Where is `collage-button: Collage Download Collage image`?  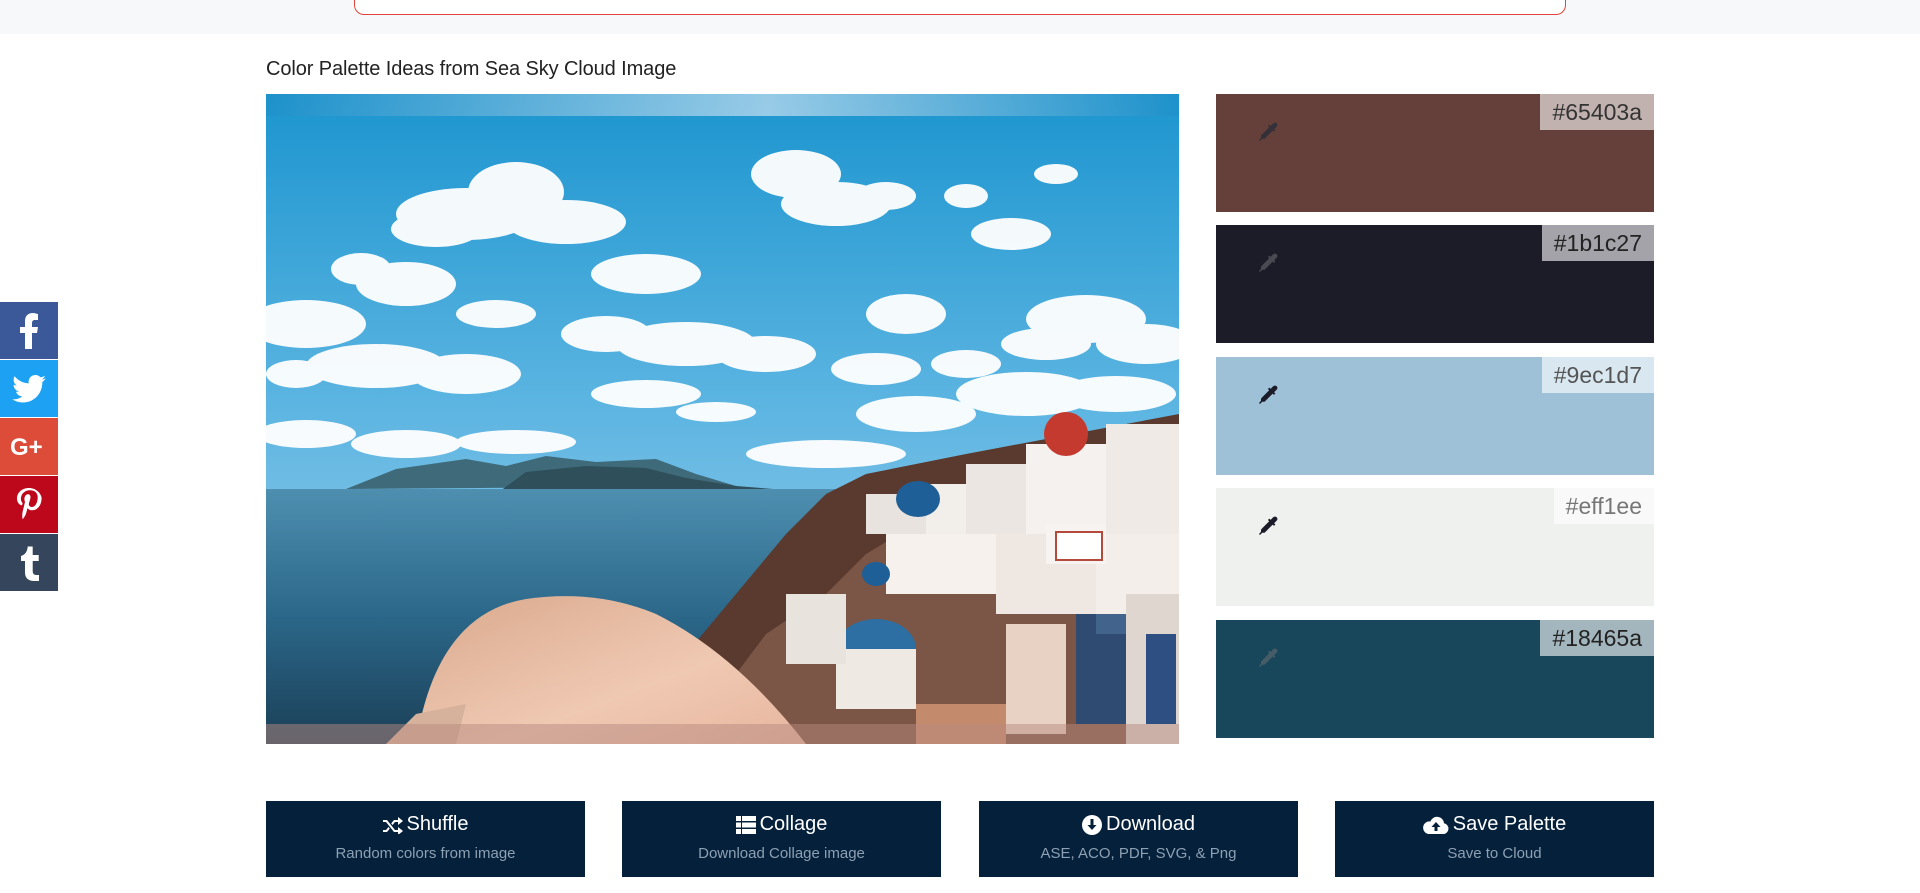 collage-button: Collage Download Collage image is located at coordinates (781, 839).